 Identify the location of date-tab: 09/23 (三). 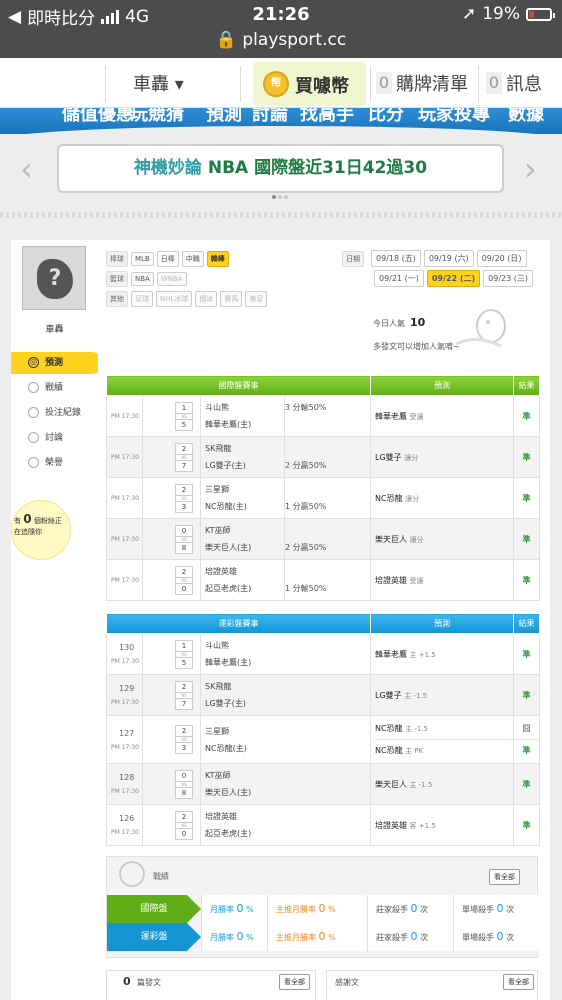
(508, 278).